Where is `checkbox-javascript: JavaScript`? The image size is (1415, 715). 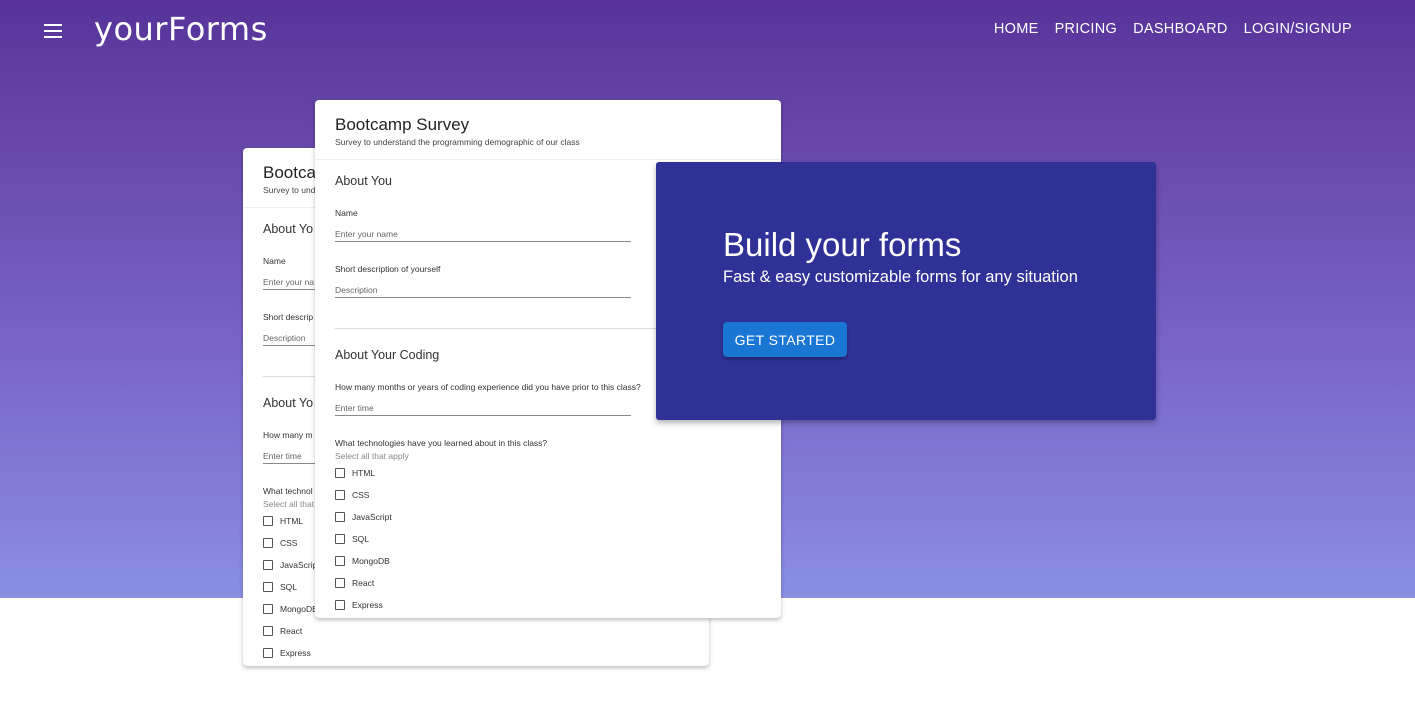 checkbox-javascript: JavaScript is located at coordinates (363, 517).